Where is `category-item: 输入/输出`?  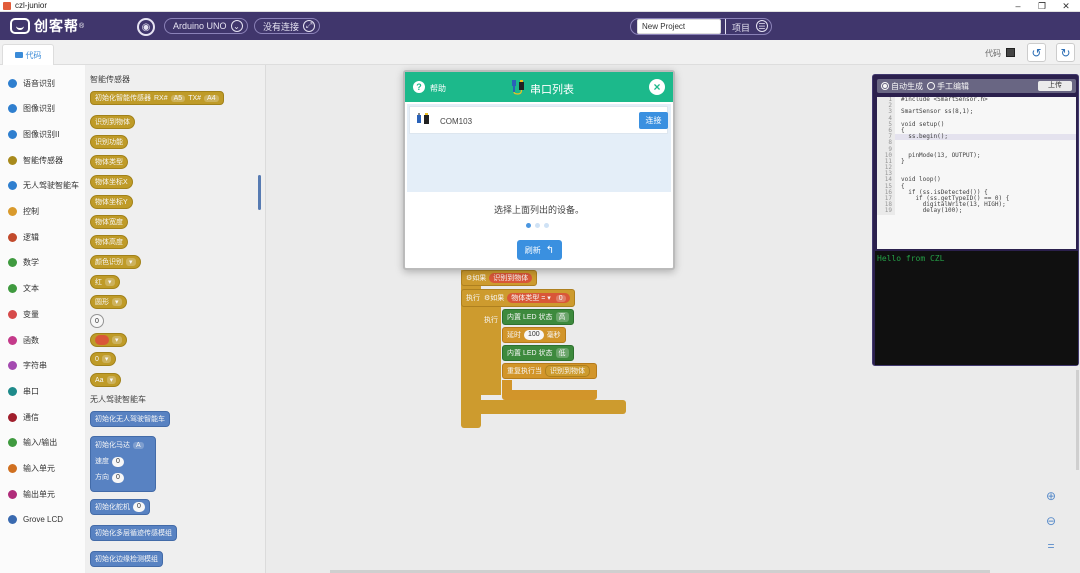 category-item: 输入/输出 is located at coordinates (43, 443).